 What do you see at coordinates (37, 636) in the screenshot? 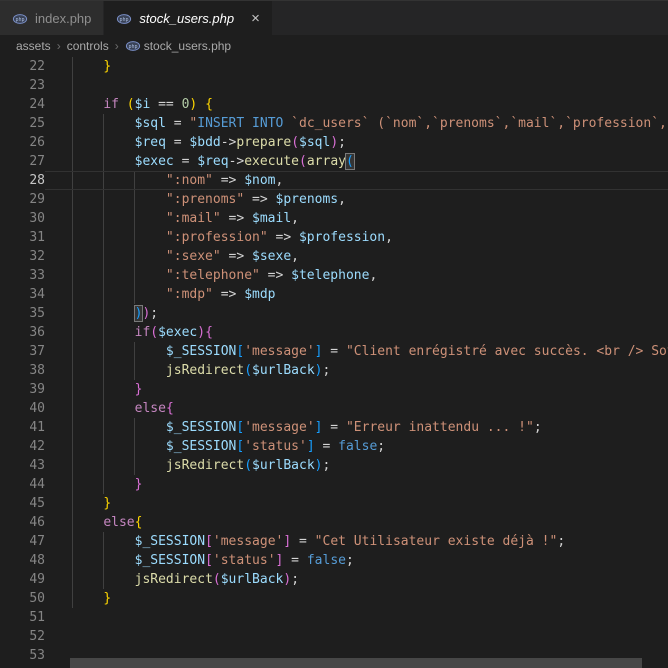
I see `line-number: 52` at bounding box center [37, 636].